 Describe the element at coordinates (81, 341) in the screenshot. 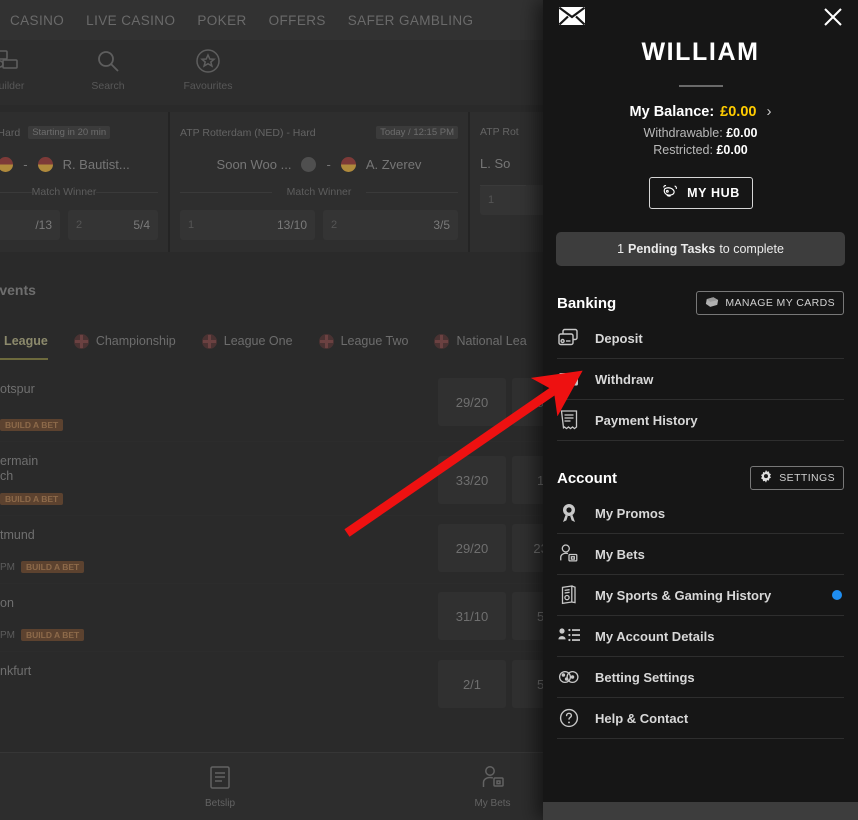

I see `england-flag-icon` at that location.